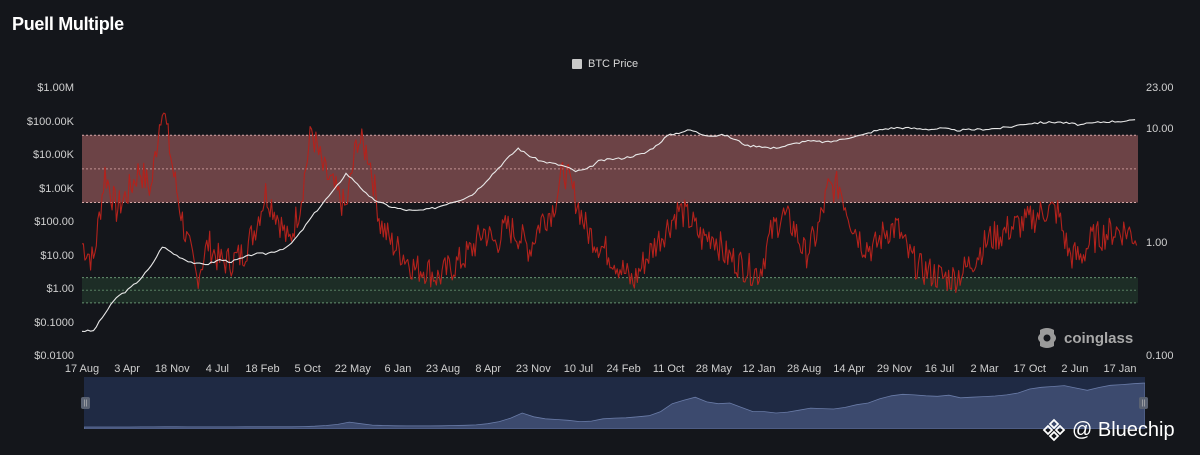 Image resolution: width=1200 pixels, height=455 pixels. Describe the element at coordinates (849, 369) in the screenshot. I see `x-axis-tick: 14 Apr` at that location.